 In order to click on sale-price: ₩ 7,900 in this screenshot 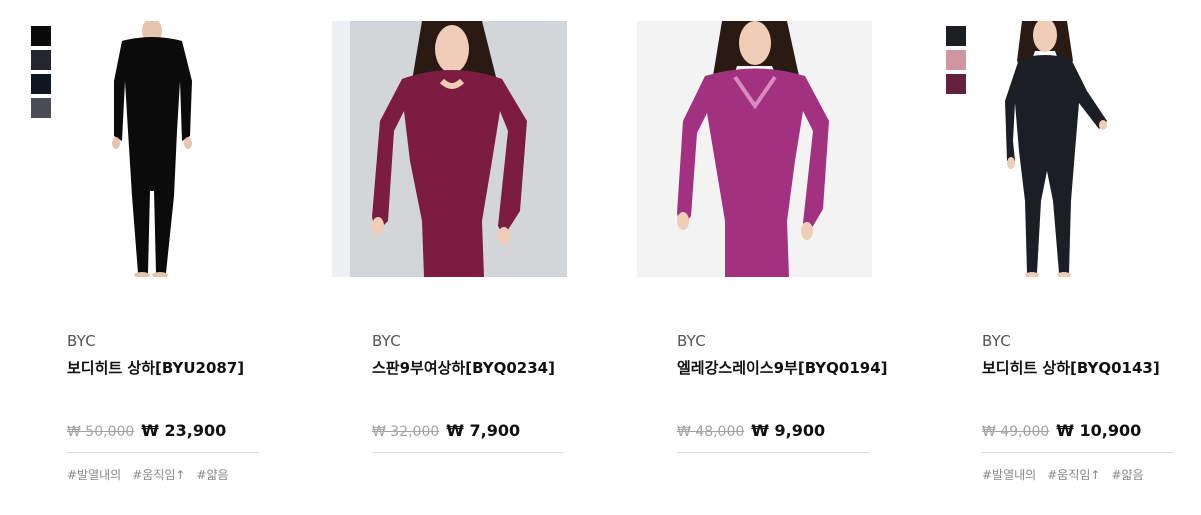, I will do `click(483, 430)`.